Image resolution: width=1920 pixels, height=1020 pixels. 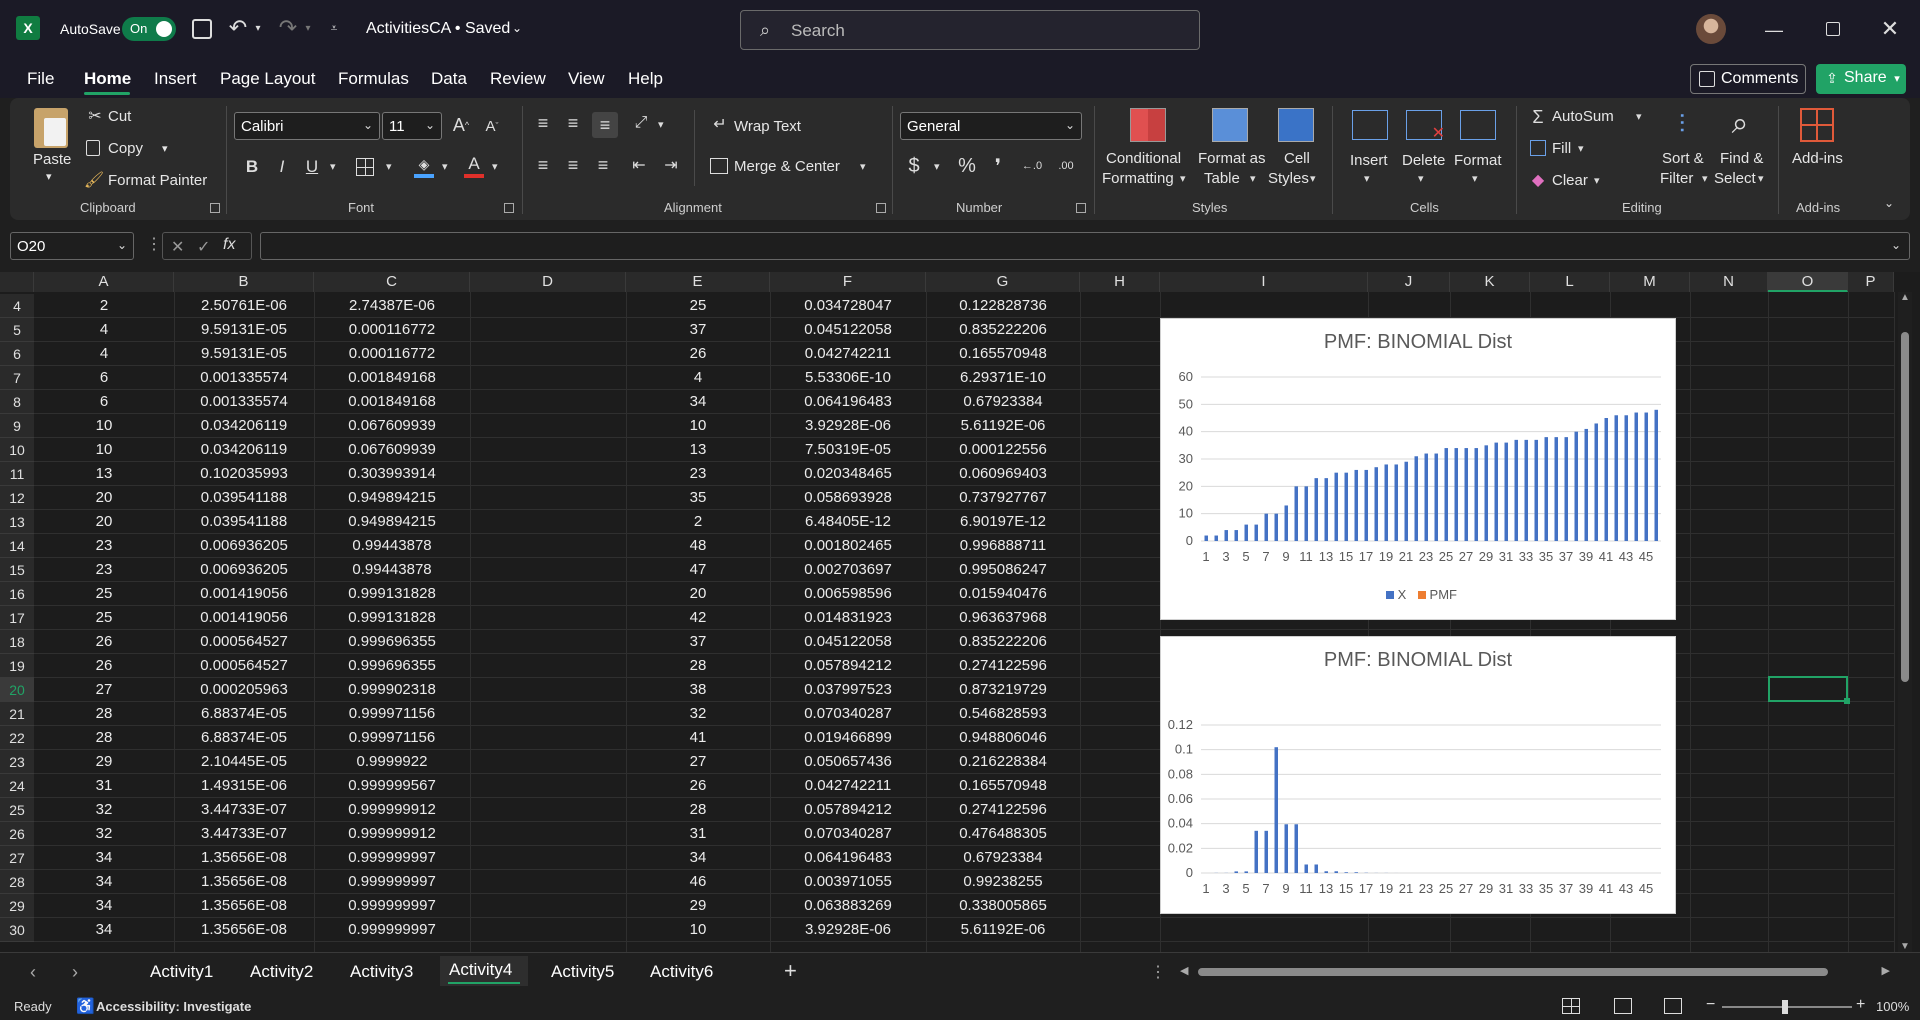 What do you see at coordinates (104, 306) in the screenshot?
I see `cell-a: 2` at bounding box center [104, 306].